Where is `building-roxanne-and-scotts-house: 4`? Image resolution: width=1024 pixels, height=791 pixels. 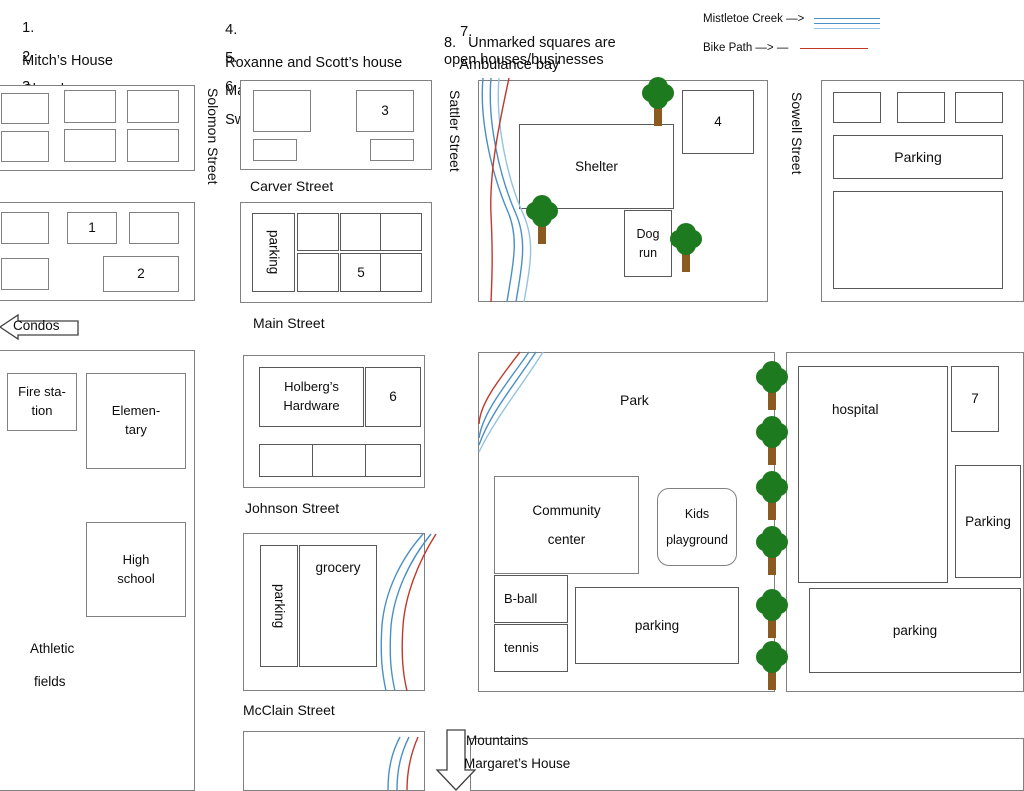 building-roxanne-and-scotts-house: 4 is located at coordinates (718, 122).